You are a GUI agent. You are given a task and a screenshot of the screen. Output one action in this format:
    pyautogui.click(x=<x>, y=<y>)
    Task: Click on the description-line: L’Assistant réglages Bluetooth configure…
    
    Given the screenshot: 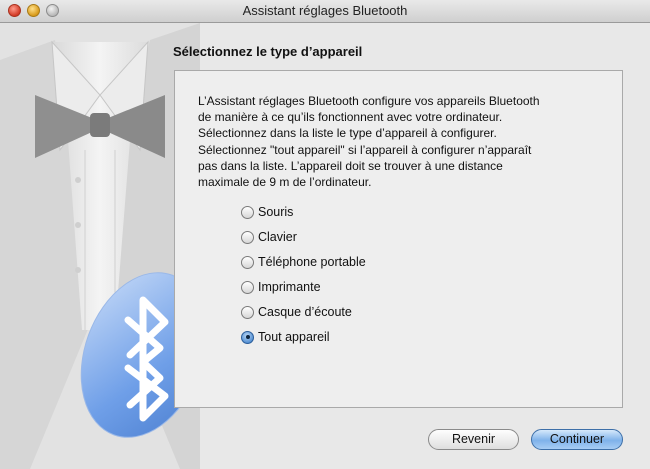 What is the action you would take?
    pyautogui.click(x=369, y=101)
    